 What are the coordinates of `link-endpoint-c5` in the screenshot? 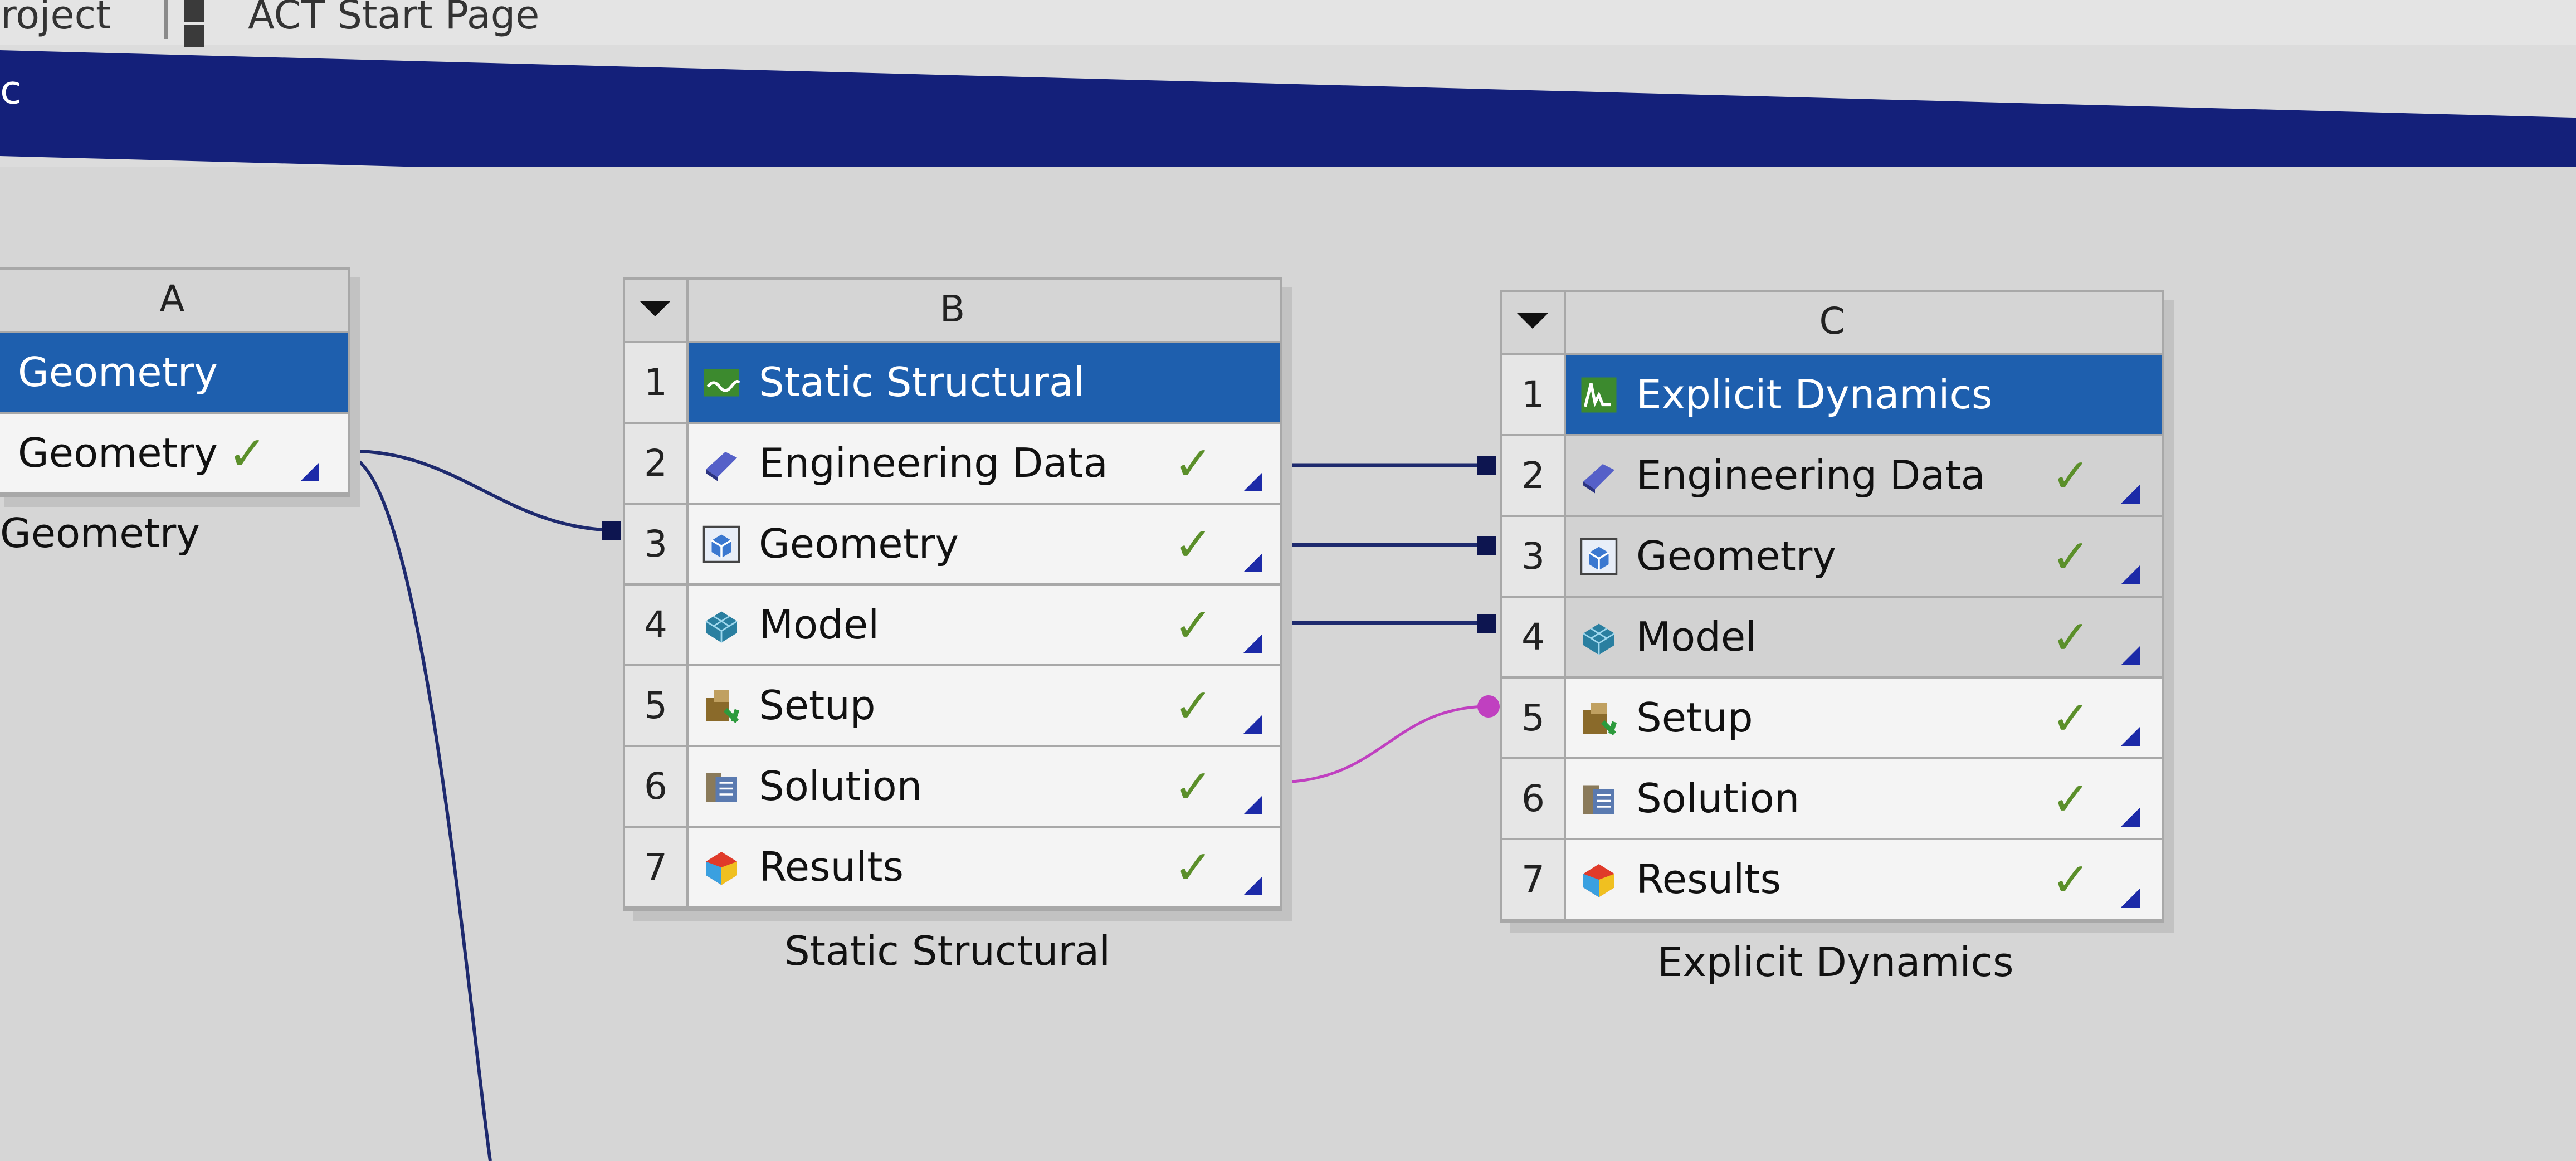 It's located at (1488, 706).